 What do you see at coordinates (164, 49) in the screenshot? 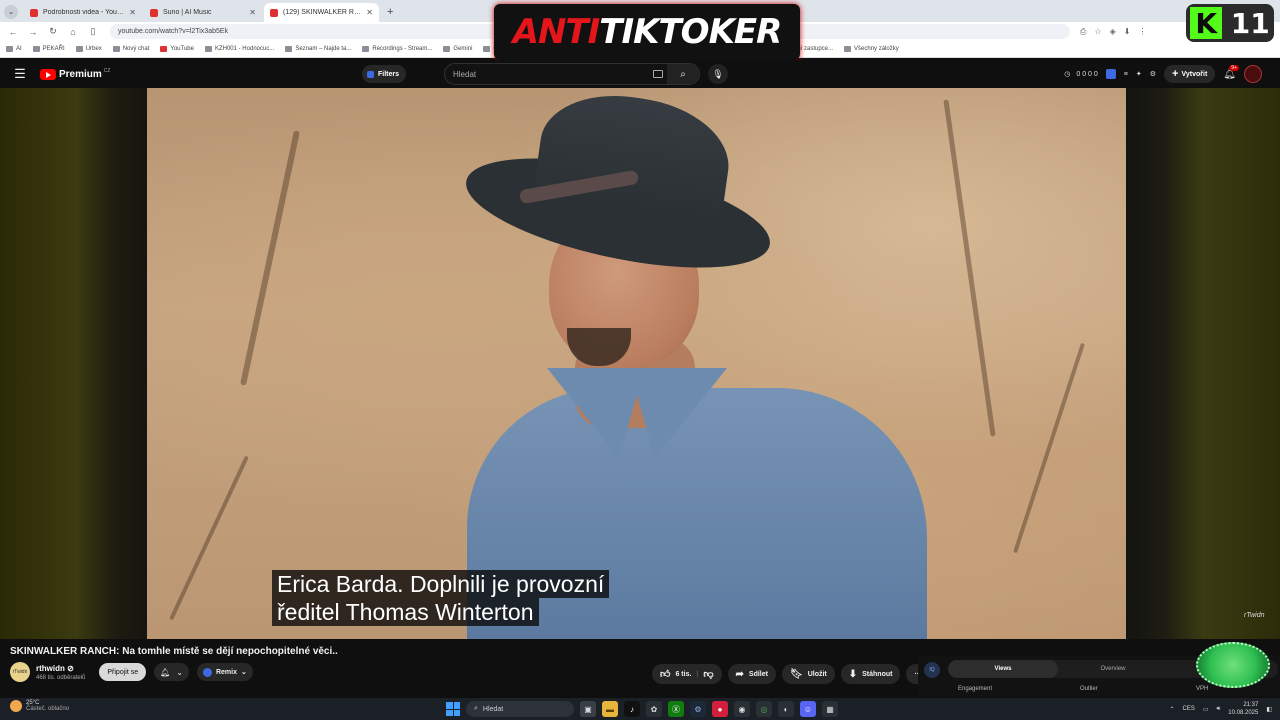
I see `youtube-favicon-icon` at bounding box center [164, 49].